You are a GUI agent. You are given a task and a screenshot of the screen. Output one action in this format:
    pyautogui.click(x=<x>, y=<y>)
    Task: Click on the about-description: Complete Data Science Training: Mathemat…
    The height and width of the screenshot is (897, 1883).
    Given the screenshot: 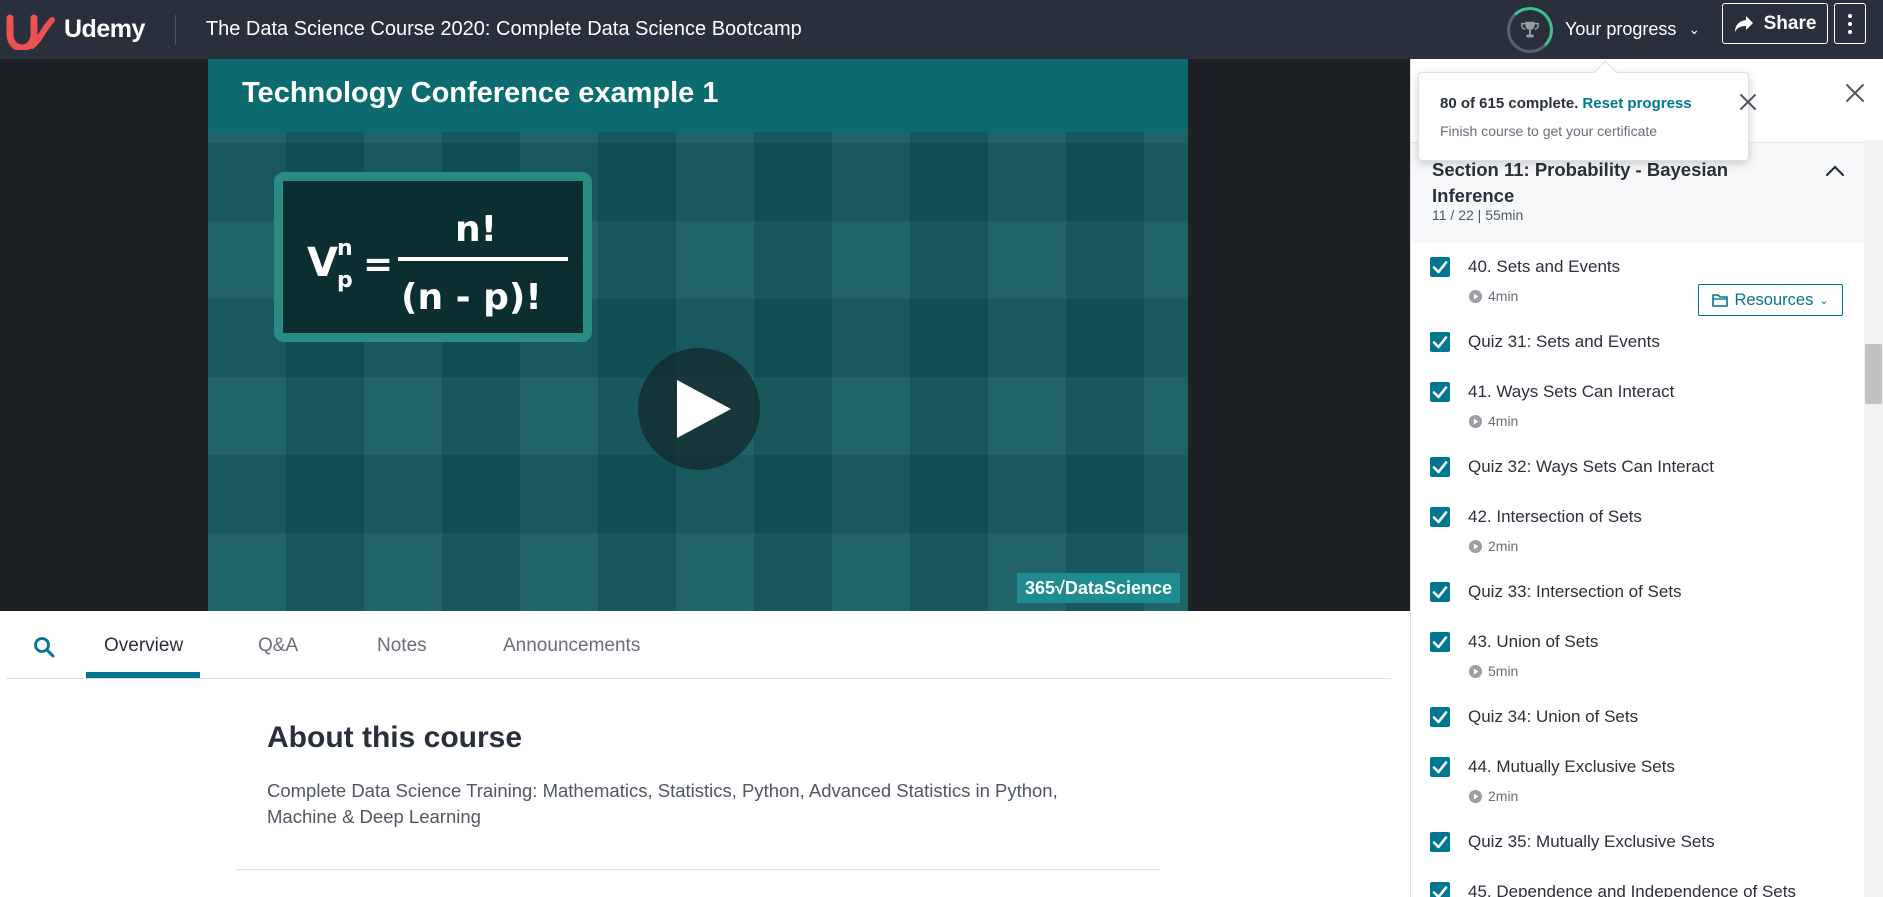 What is the action you would take?
    pyautogui.click(x=662, y=803)
    